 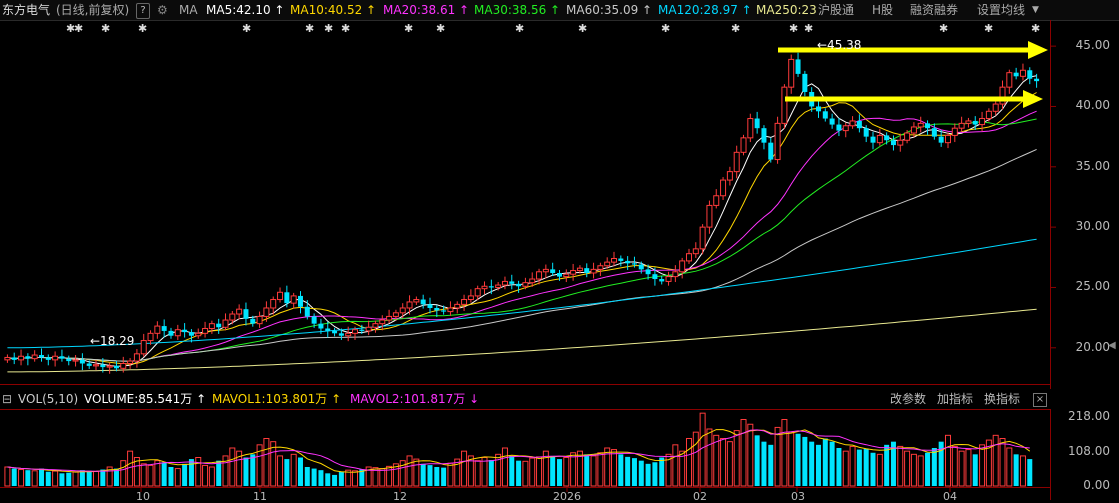 I want to click on change-params-button: 改参数, so click(x=908, y=399).